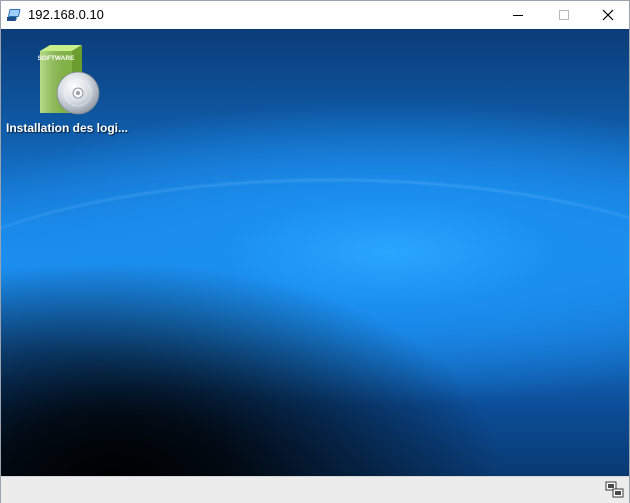 The image size is (630, 503). I want to click on close-button, so click(607, 15).